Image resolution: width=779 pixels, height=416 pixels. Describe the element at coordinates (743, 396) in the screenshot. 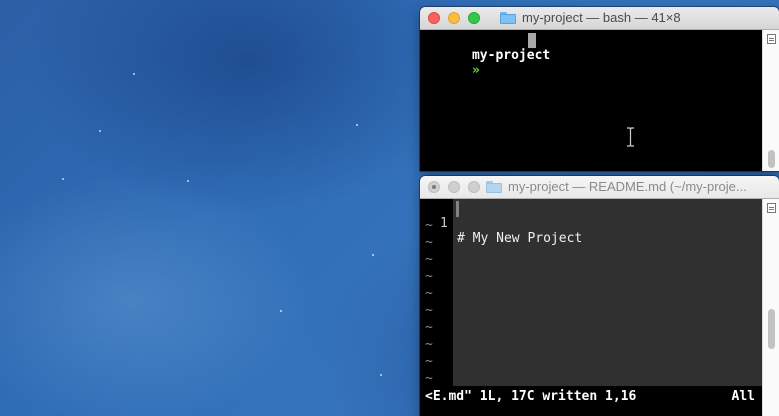

I see `vim-status-position: All` at that location.